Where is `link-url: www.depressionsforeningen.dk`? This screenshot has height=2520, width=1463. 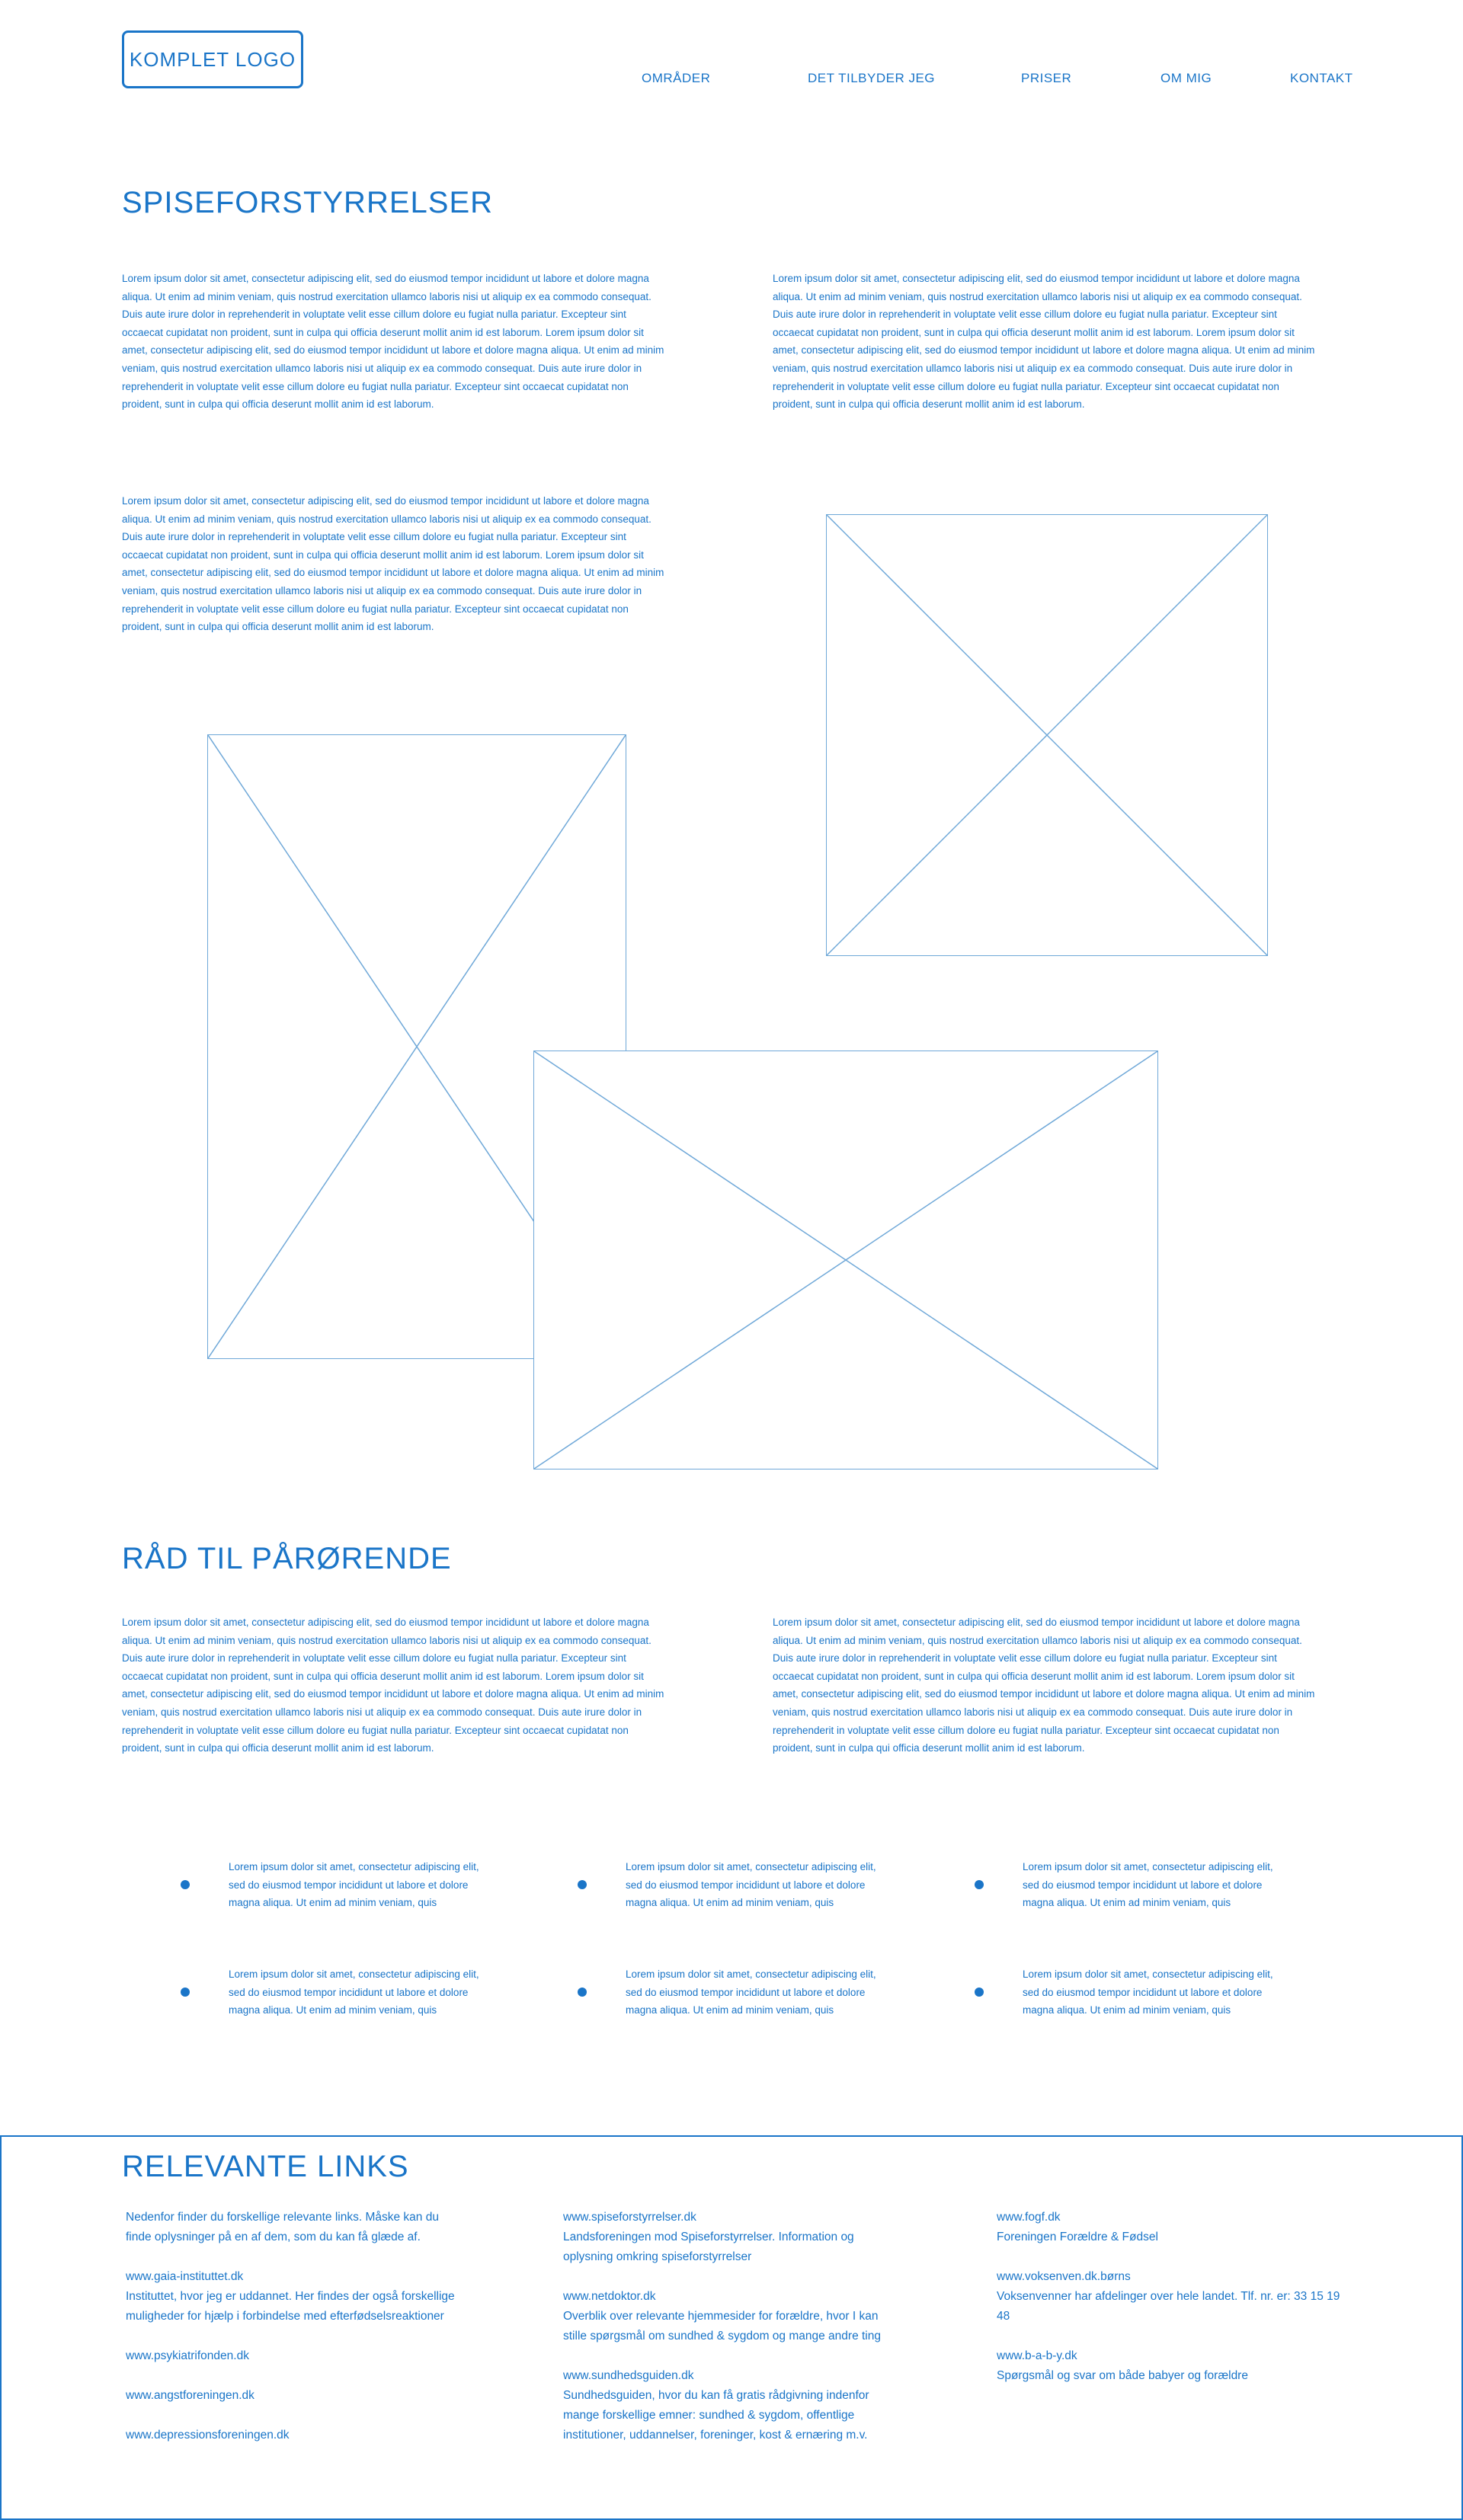
link-url: www.depressionsforeningen.dk is located at coordinates (293, 2435).